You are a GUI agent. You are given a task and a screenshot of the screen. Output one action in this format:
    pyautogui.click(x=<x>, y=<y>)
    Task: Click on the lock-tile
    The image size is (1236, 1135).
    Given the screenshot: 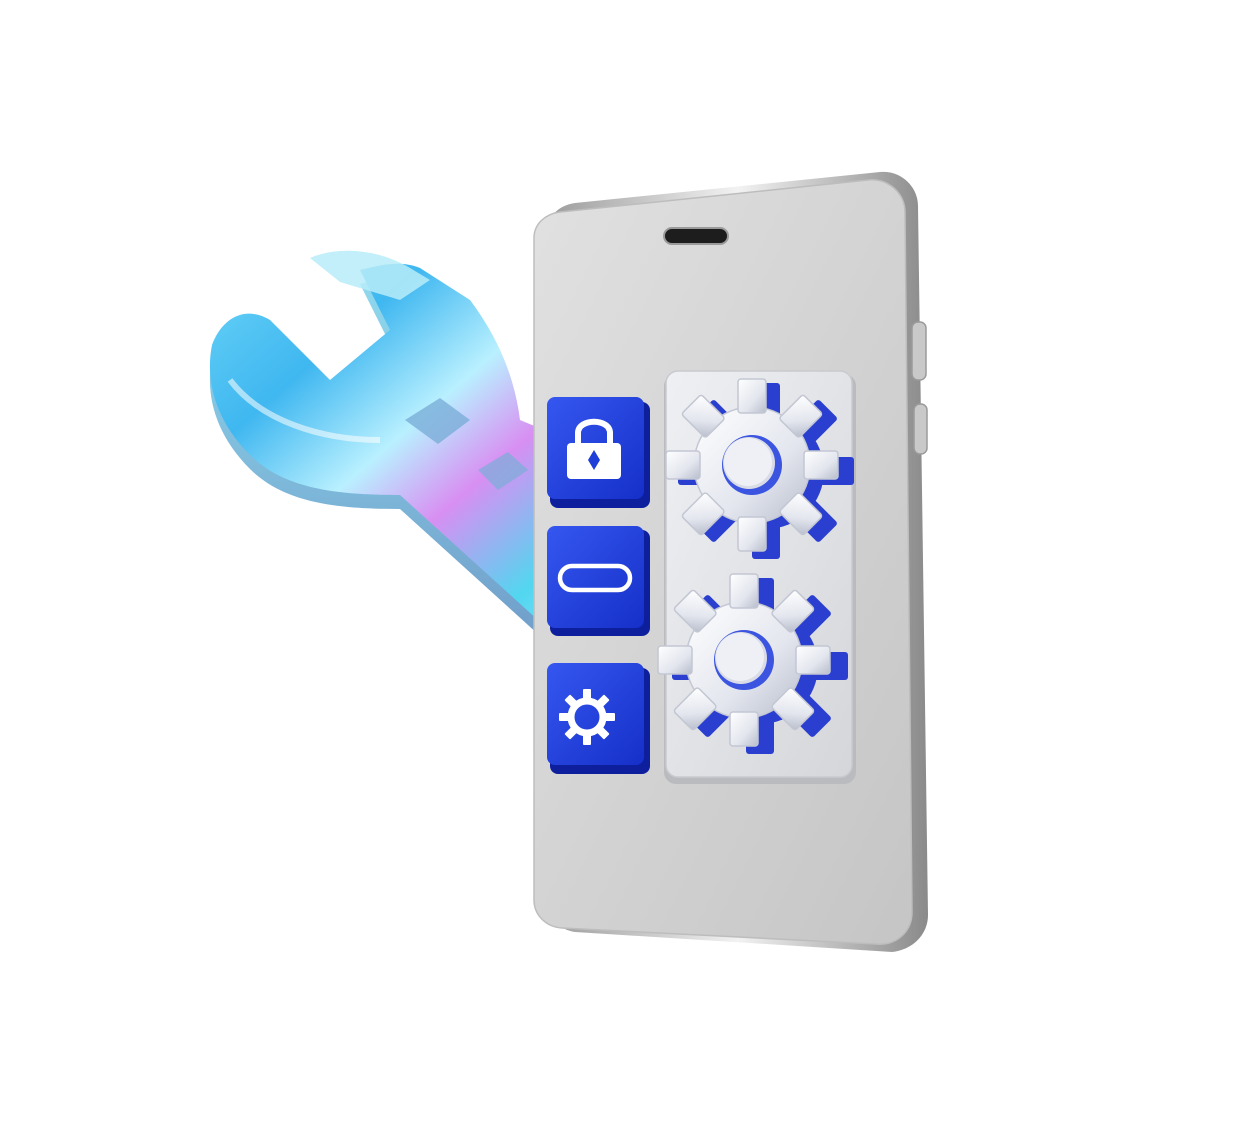 What is the action you would take?
    pyautogui.click(x=598, y=452)
    